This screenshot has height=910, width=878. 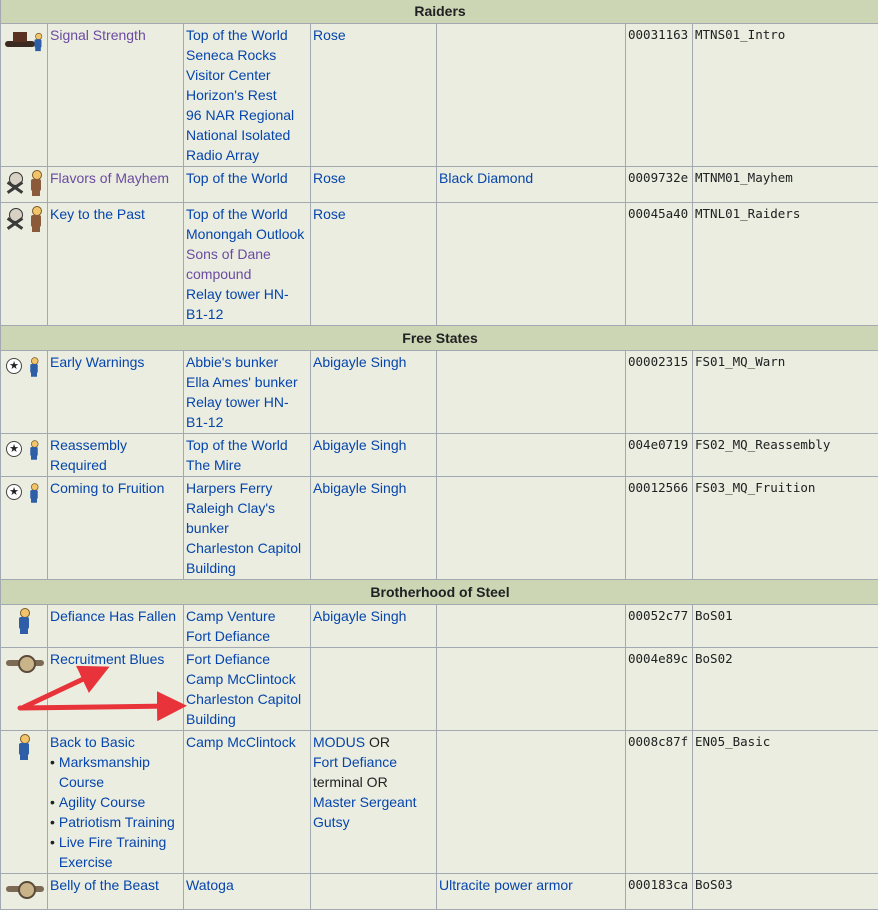 I want to click on giver-link: Fort Defiance, so click(x=373, y=762).